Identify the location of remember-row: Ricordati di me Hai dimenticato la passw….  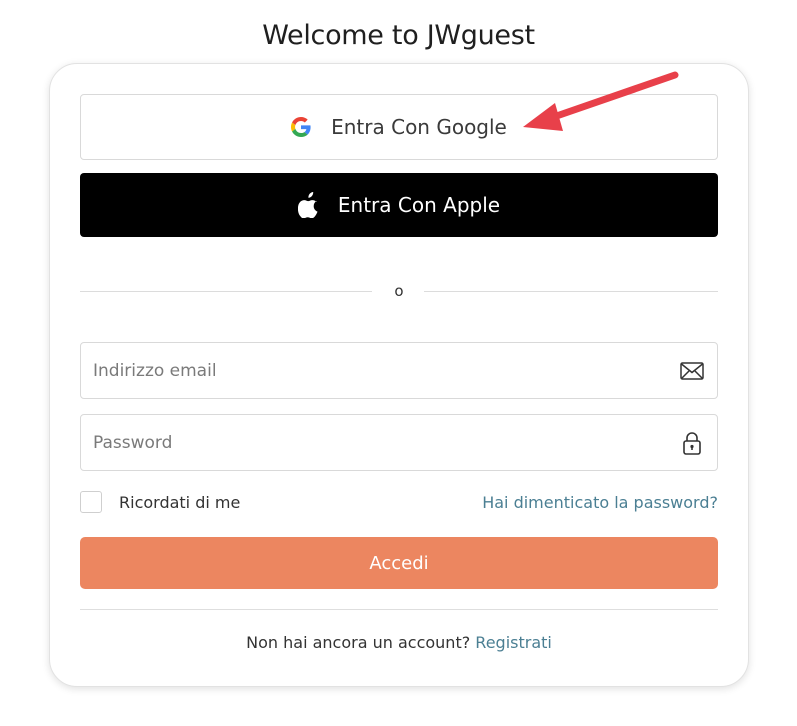
(399, 504).